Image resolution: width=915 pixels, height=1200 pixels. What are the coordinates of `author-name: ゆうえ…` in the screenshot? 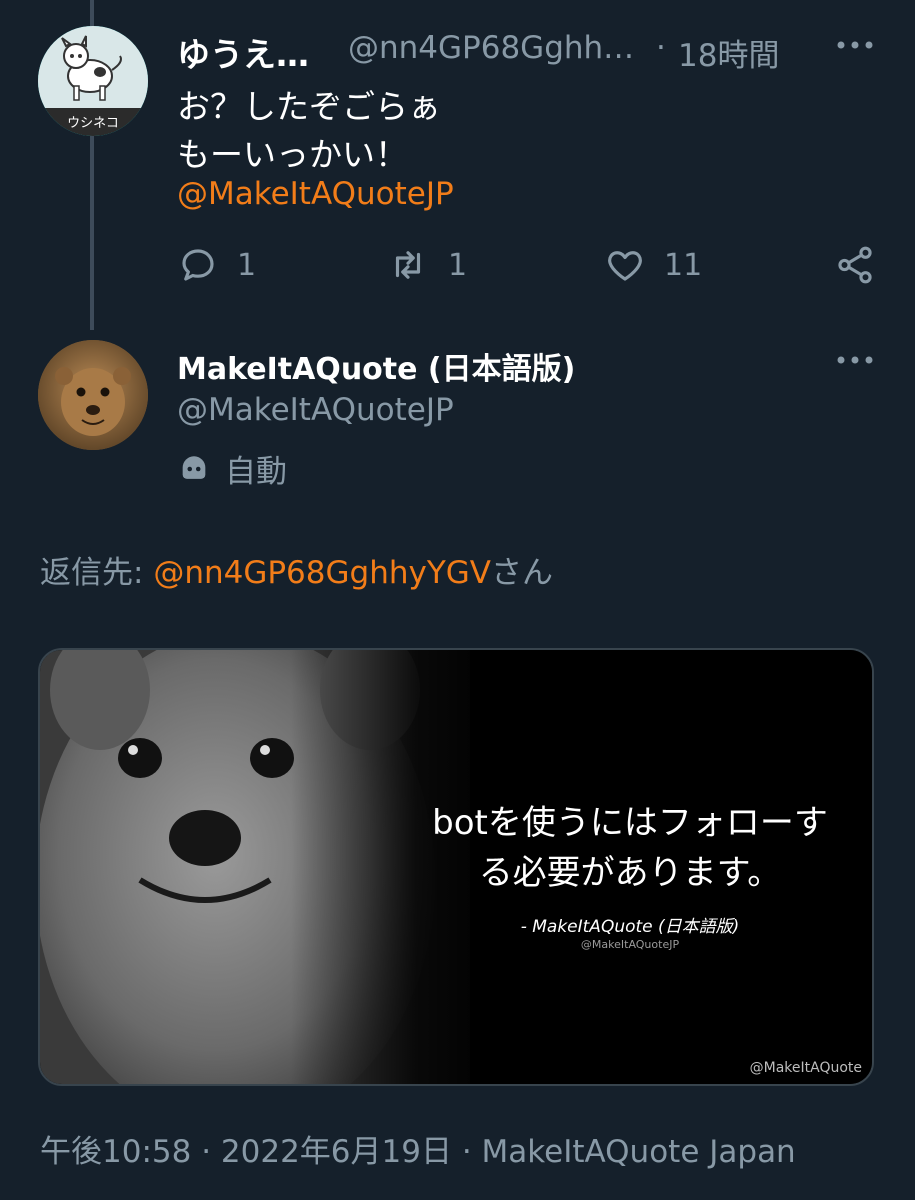 It's located at (243, 52).